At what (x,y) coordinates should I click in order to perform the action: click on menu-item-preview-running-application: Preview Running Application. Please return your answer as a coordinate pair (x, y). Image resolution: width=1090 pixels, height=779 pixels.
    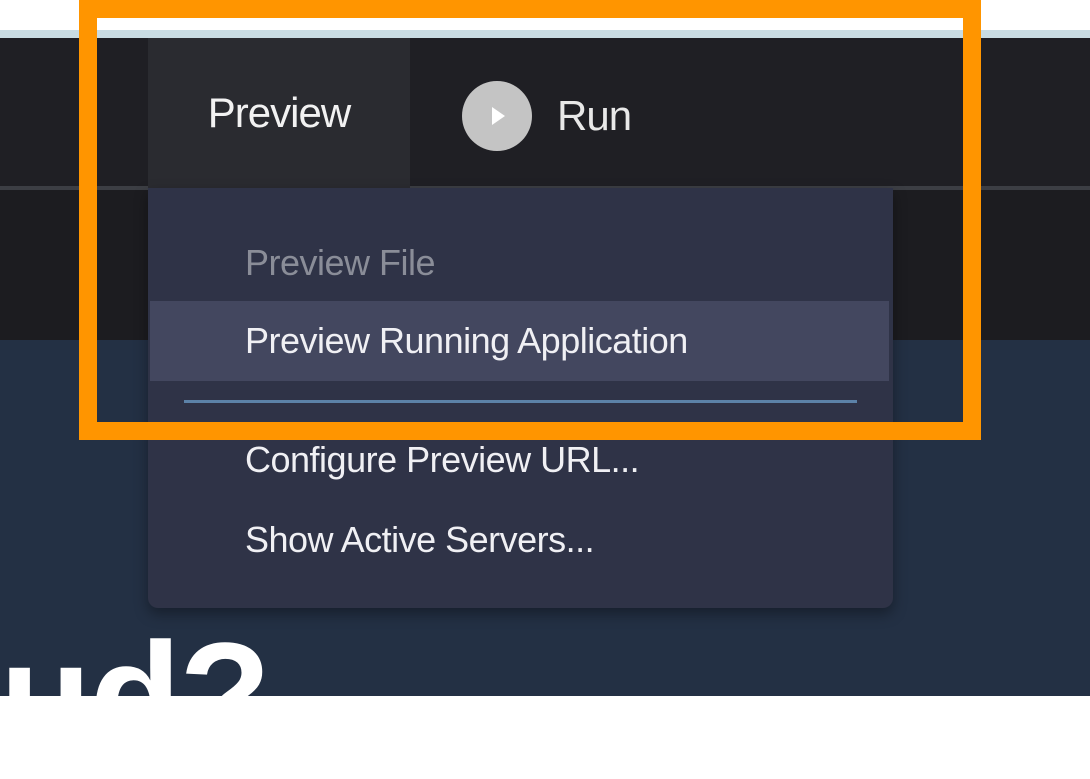
    Looking at the image, I should click on (519, 341).